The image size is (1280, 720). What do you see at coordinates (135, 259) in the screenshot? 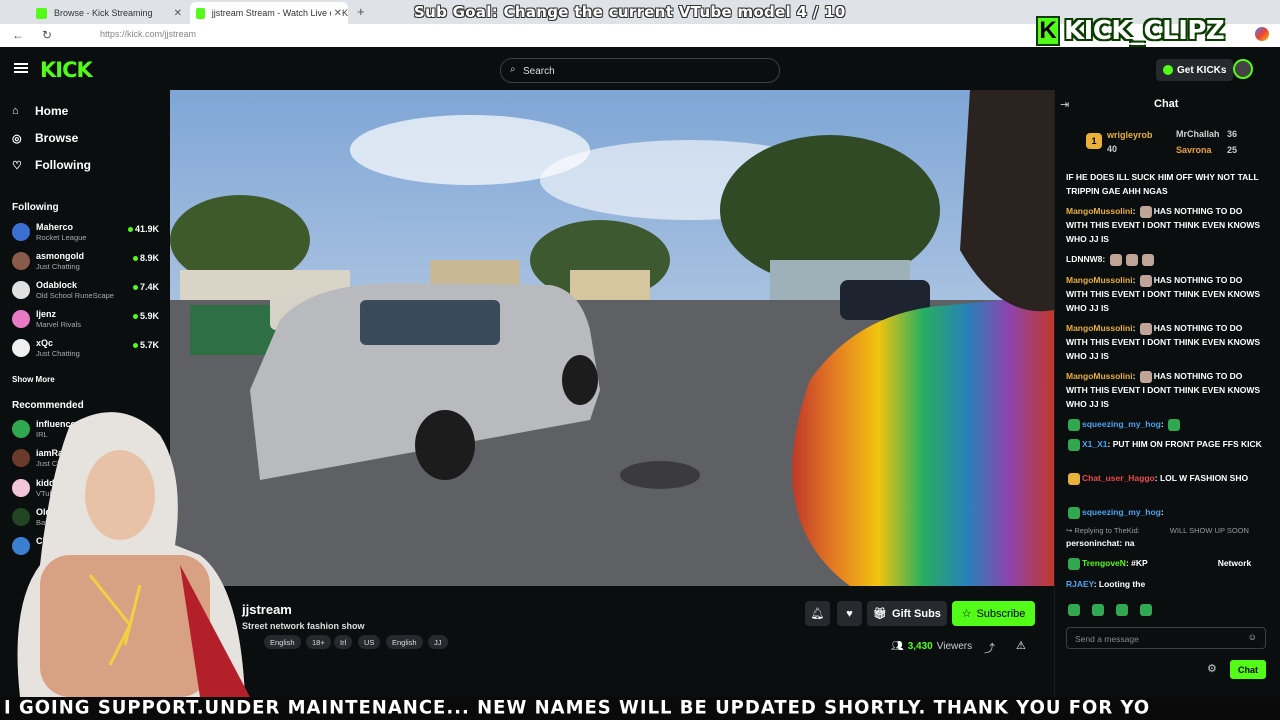
I see `live-dot-icon` at bounding box center [135, 259].